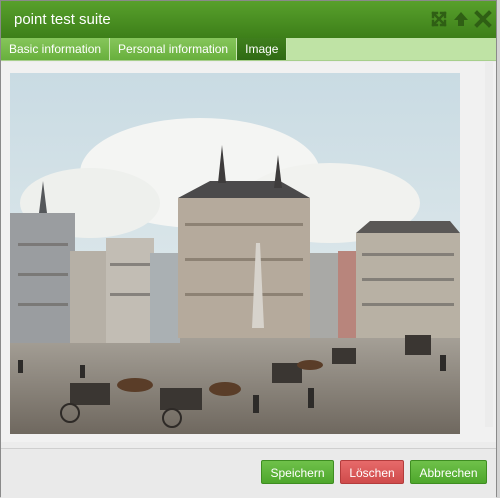 The height and width of the screenshot is (498, 500). I want to click on tab-personal-information: Personal information, so click(174, 49).